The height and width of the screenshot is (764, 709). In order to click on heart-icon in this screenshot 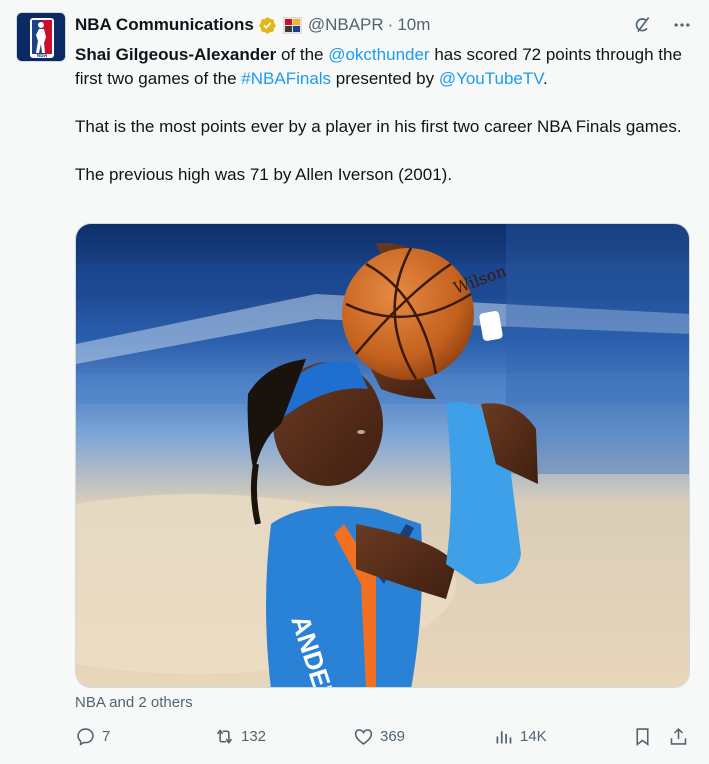, I will do `click(363, 737)`.